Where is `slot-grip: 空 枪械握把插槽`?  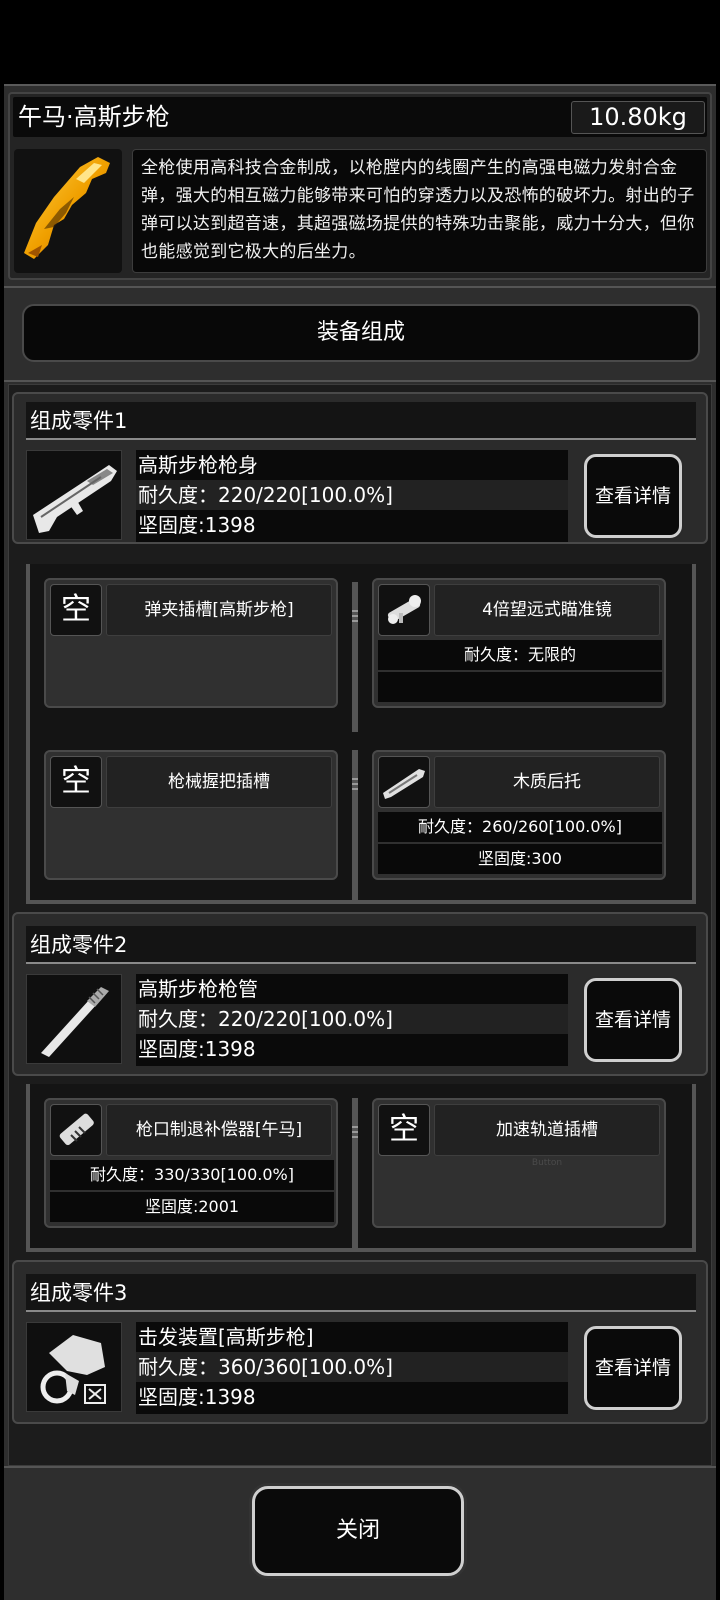
slot-grip: 空 枪械握把插槽 is located at coordinates (191, 815).